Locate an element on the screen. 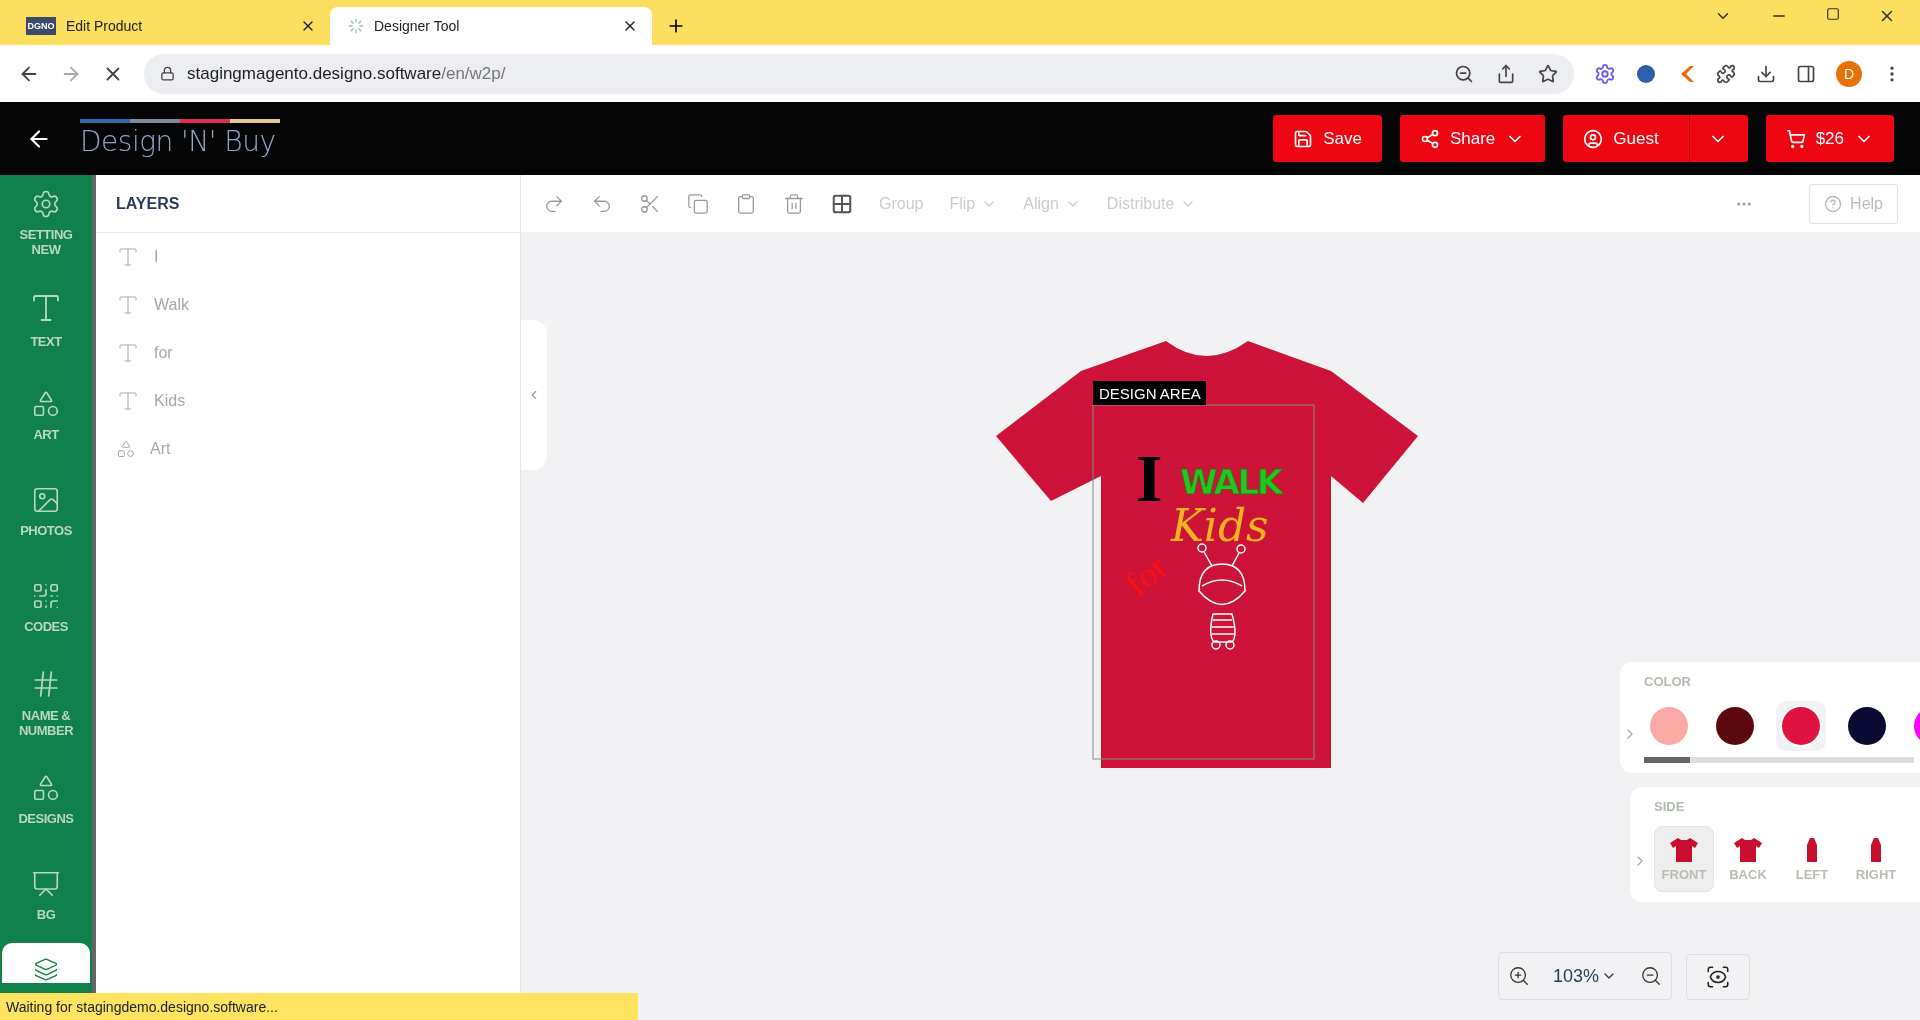 The image size is (1920, 1020). copy-icon is located at coordinates (698, 203).